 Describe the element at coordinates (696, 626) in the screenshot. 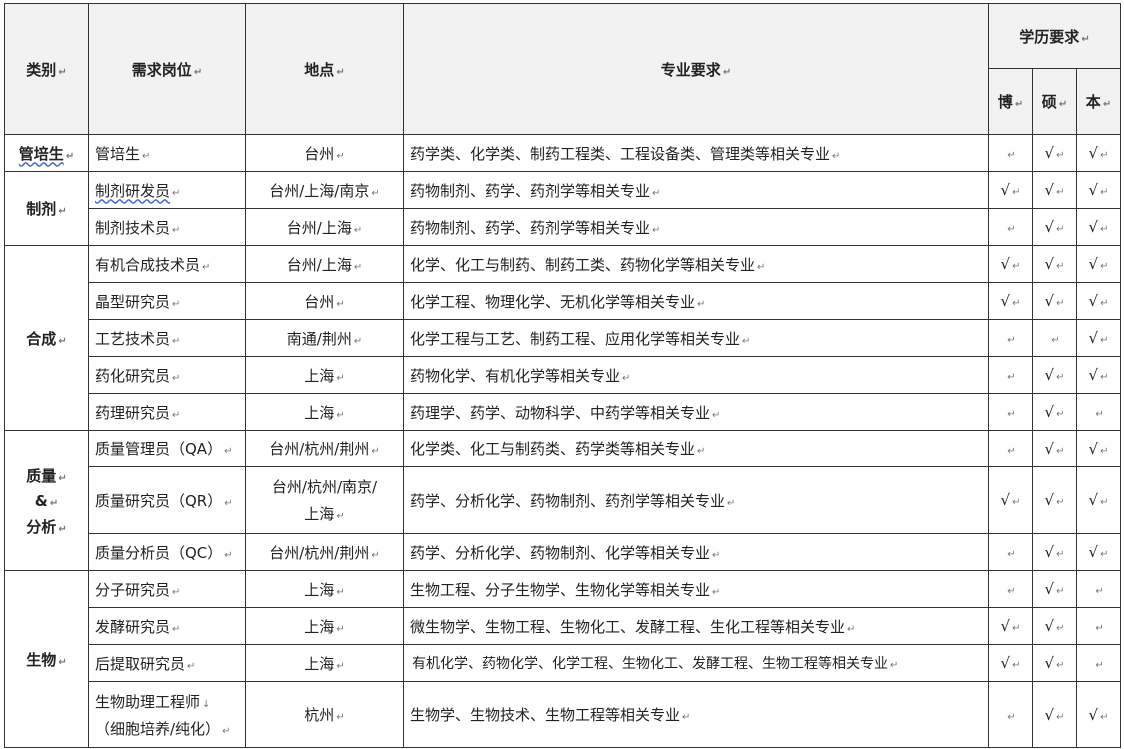

I see `major-cell: 微生物学、生物工程、生物化工、发酵工程、生化工程等相关专业 ↵` at that location.